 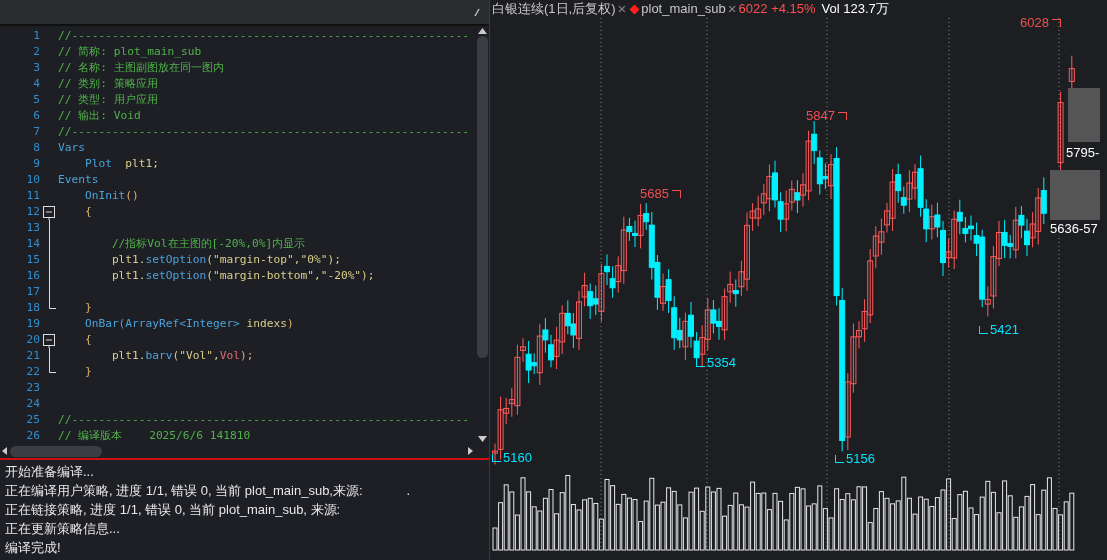 I want to click on price-label: 5156, so click(x=860, y=459).